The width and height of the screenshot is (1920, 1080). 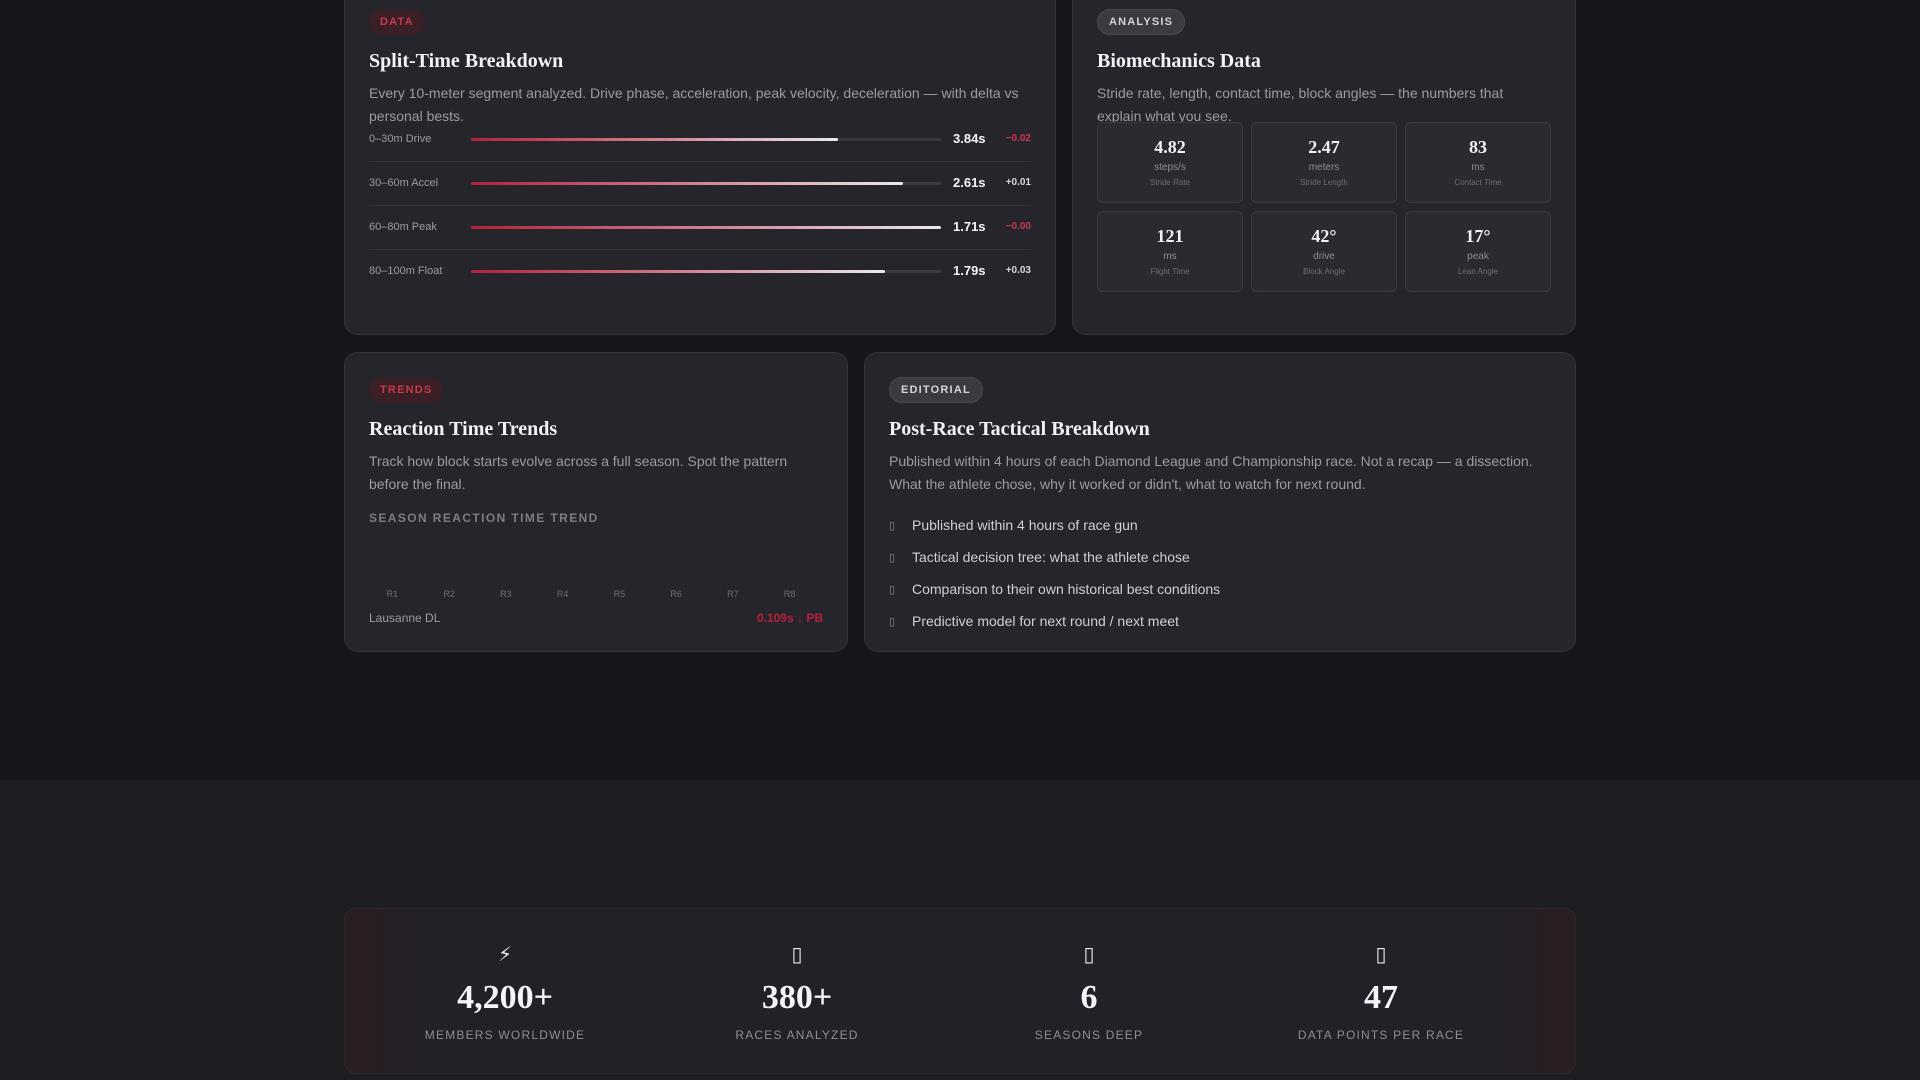 What do you see at coordinates (404, 183) in the screenshot?
I see `split-label: 30–60m Accel` at bounding box center [404, 183].